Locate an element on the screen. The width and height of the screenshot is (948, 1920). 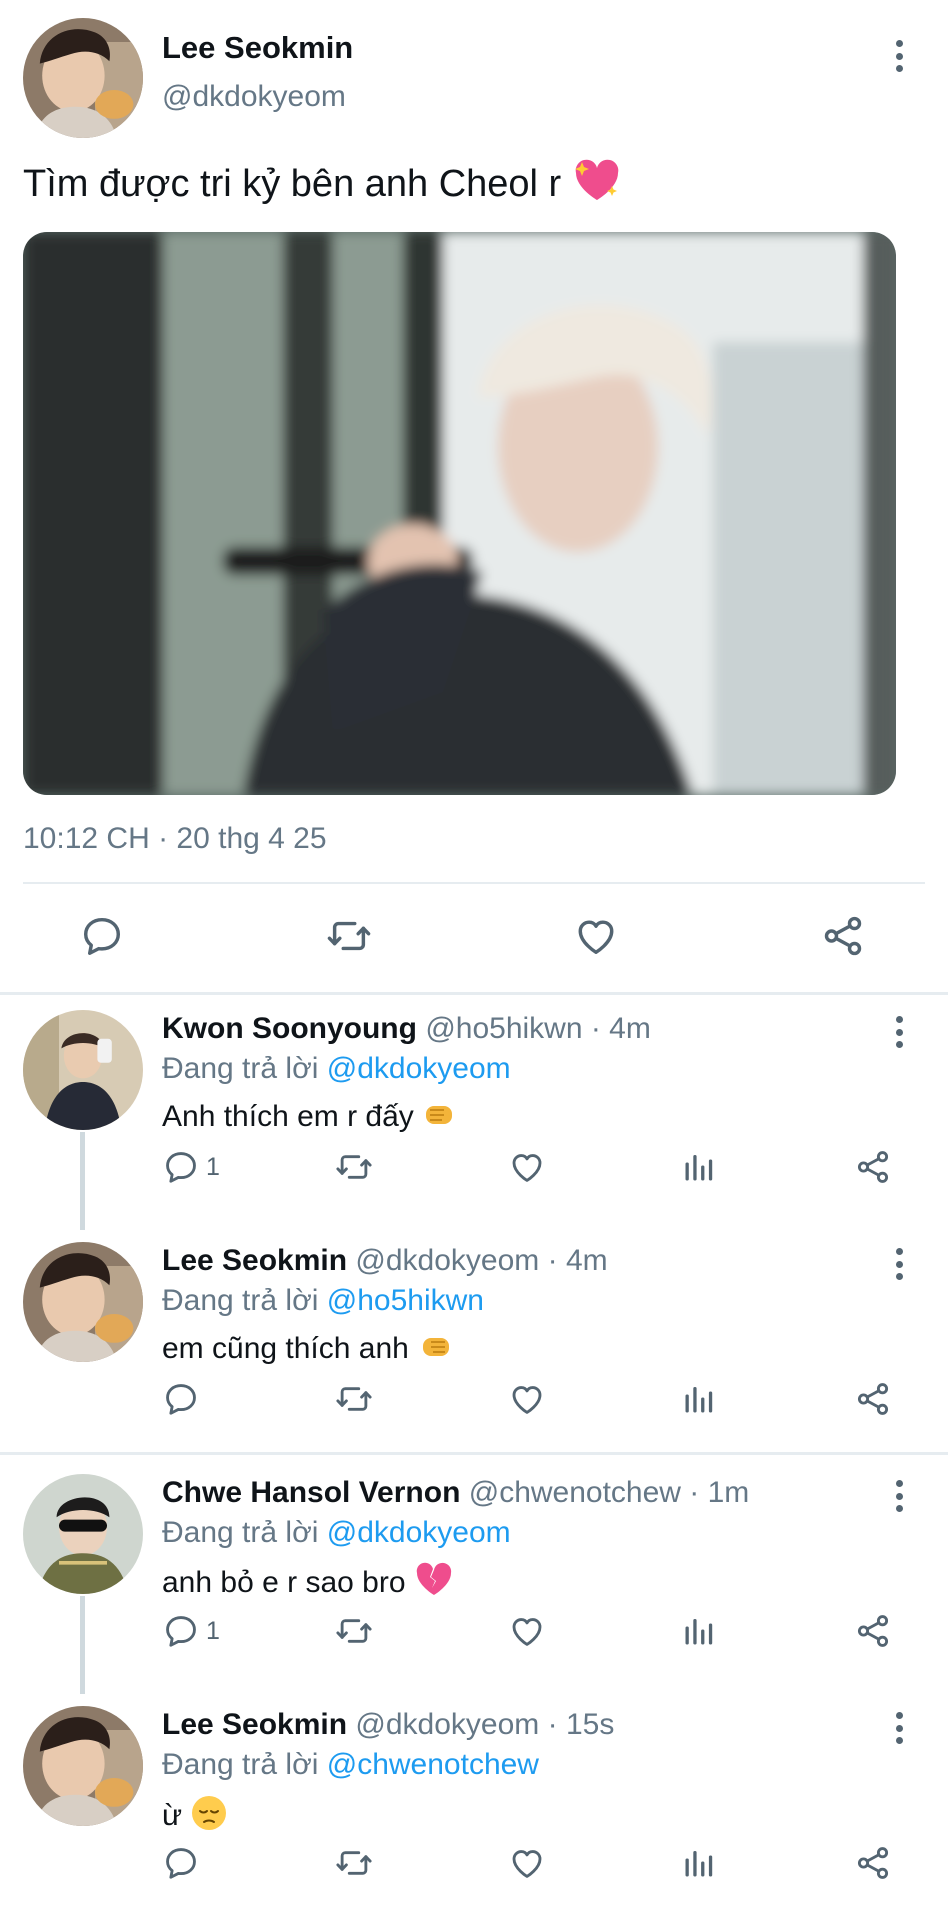
reply-text: Anh thích em r đấy is located at coordinates (310, 1118).